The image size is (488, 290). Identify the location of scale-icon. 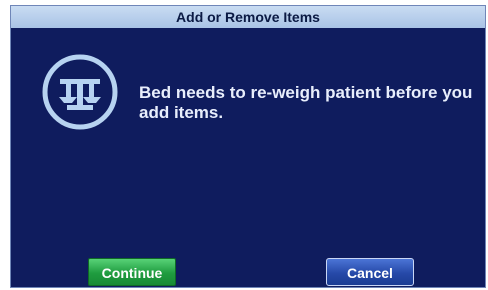
(80, 92).